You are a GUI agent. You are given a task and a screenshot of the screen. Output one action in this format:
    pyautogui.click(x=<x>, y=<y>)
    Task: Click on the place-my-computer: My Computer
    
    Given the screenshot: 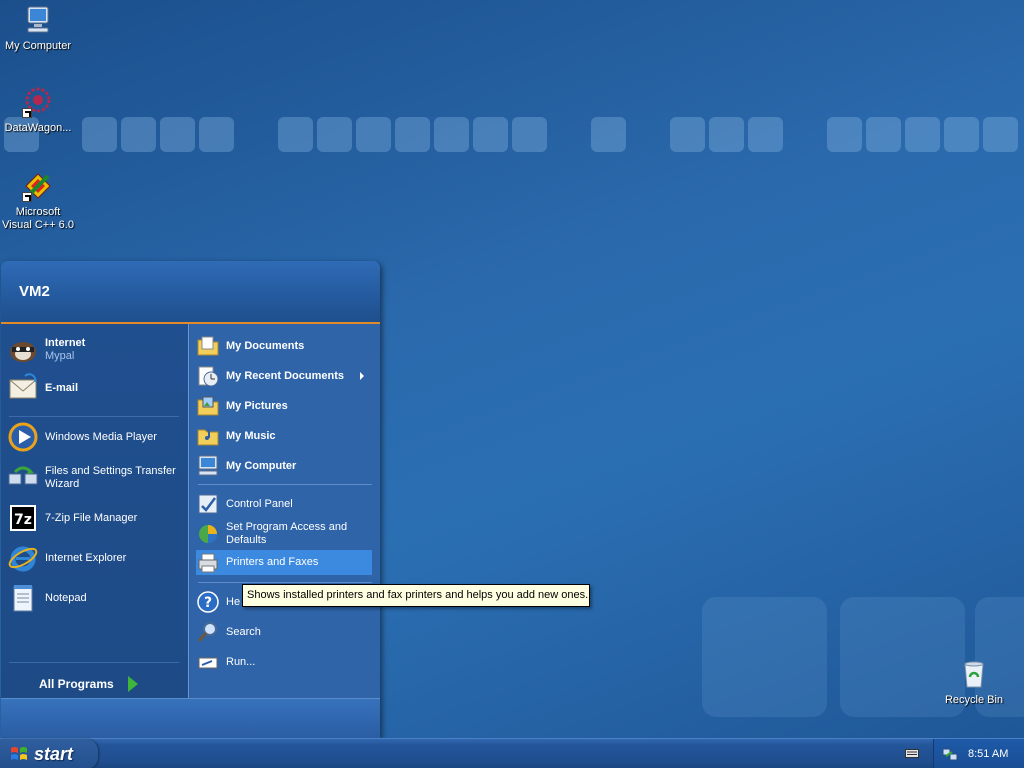 What is the action you would take?
    pyautogui.click(x=284, y=466)
    